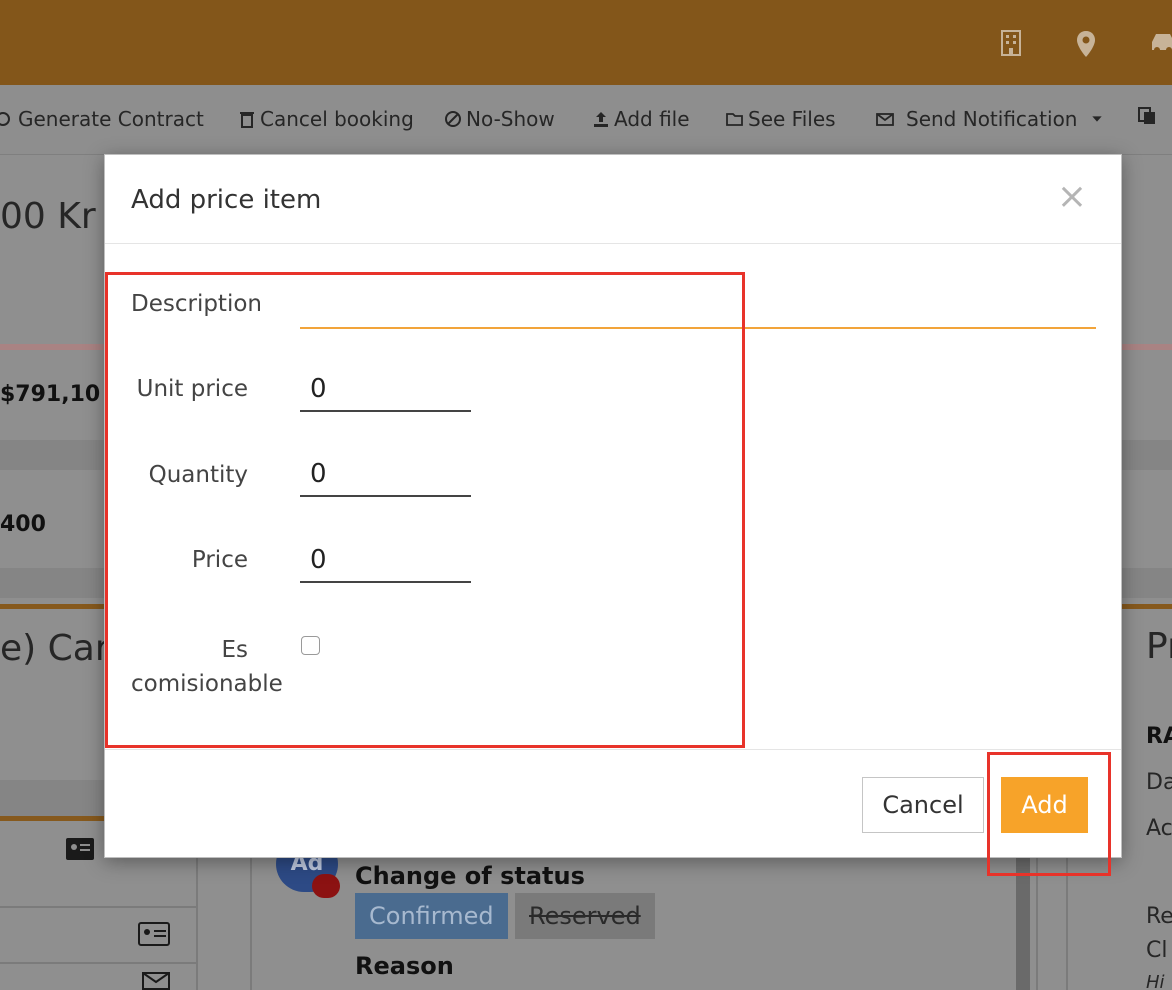 The image size is (1172, 990). Describe the element at coordinates (1157, 950) in the screenshot. I see `right-panel-line: Cl` at that location.